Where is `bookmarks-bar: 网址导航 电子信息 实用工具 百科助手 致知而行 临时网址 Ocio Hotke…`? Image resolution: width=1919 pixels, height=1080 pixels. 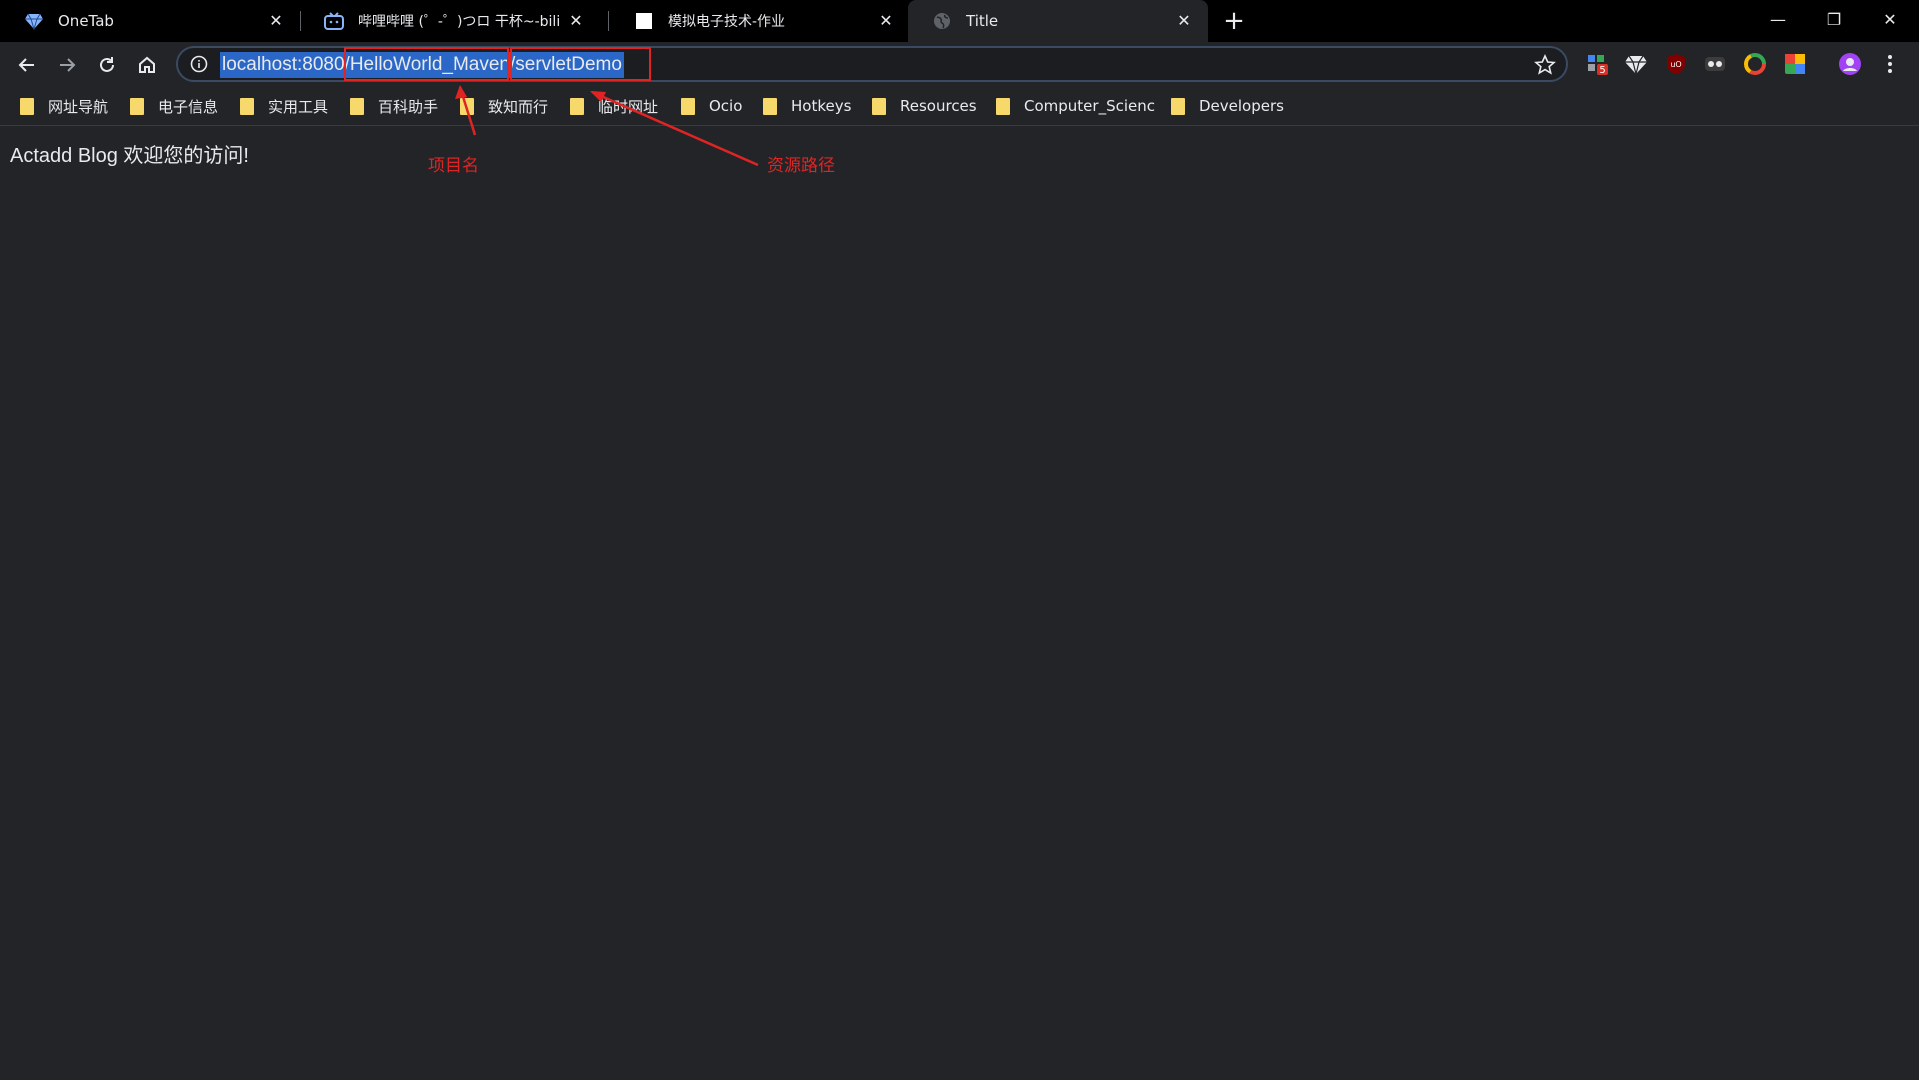
bookmarks-bar: 网址导航 电子信息 实用工具 百科助手 致知而行 临时网址 Ocio Hotke… is located at coordinates (959, 106).